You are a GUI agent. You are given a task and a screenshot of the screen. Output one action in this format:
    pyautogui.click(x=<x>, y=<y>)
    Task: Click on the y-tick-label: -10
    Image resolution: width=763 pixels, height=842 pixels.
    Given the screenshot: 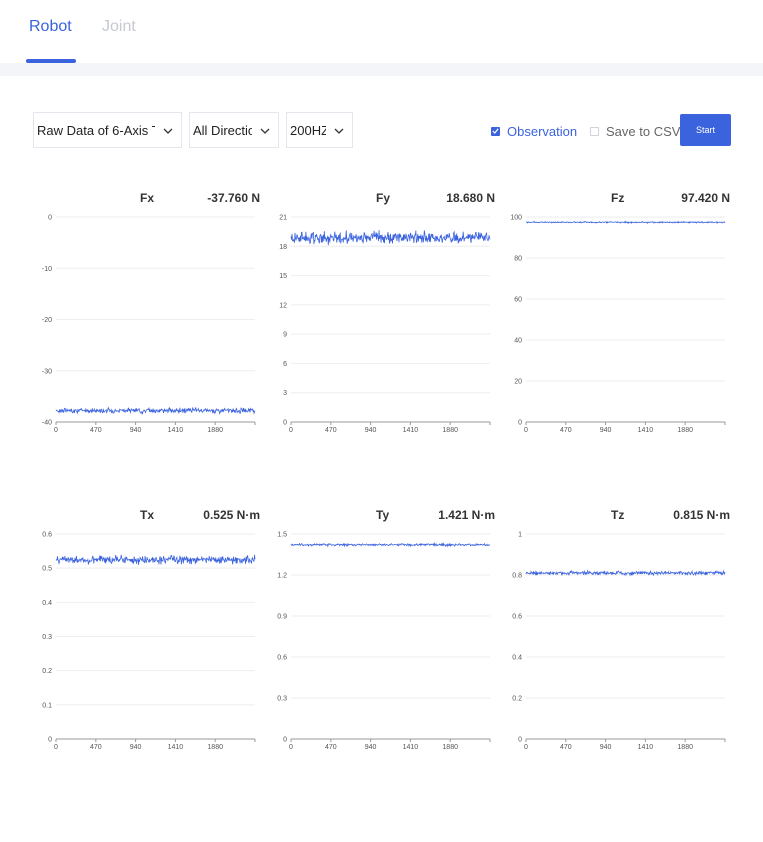 What is the action you would take?
    pyautogui.click(x=47, y=269)
    